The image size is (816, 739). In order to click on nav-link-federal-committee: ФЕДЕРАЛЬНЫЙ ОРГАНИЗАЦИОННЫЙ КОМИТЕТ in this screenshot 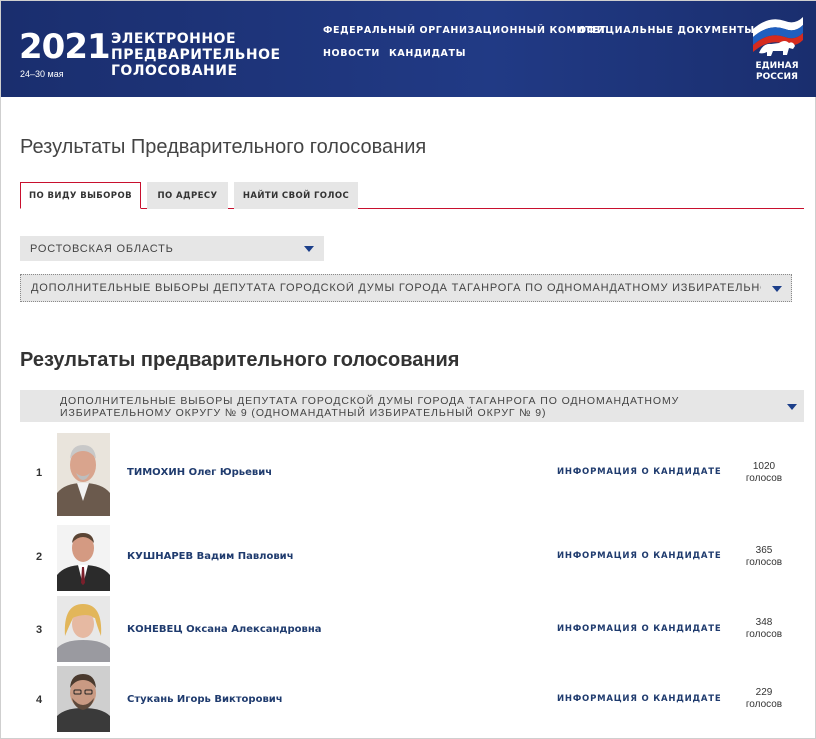, I will do `click(464, 30)`.